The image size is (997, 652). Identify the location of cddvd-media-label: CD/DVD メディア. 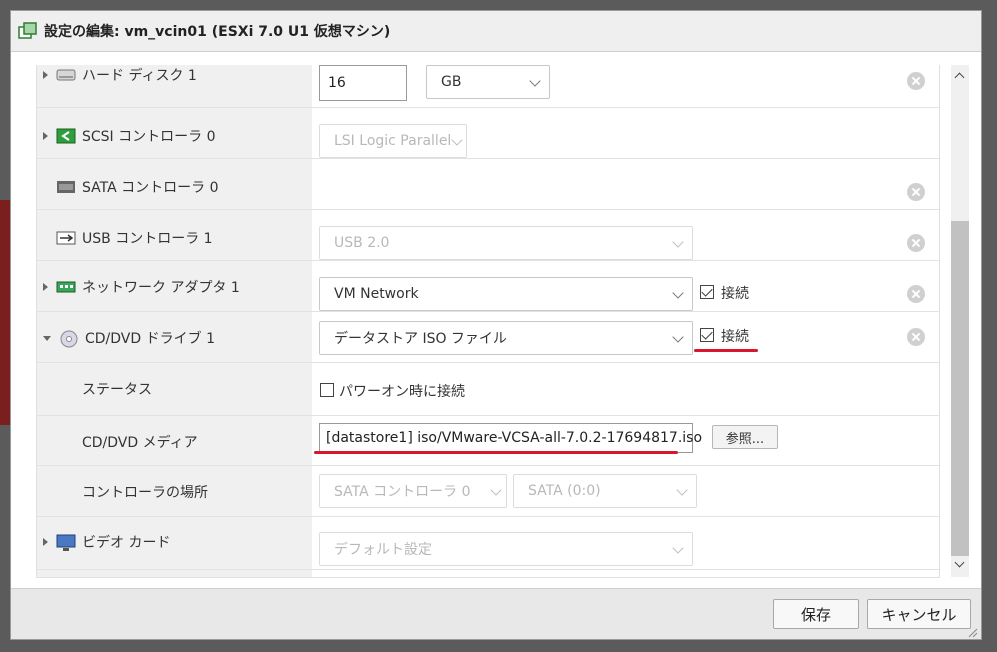
(140, 443).